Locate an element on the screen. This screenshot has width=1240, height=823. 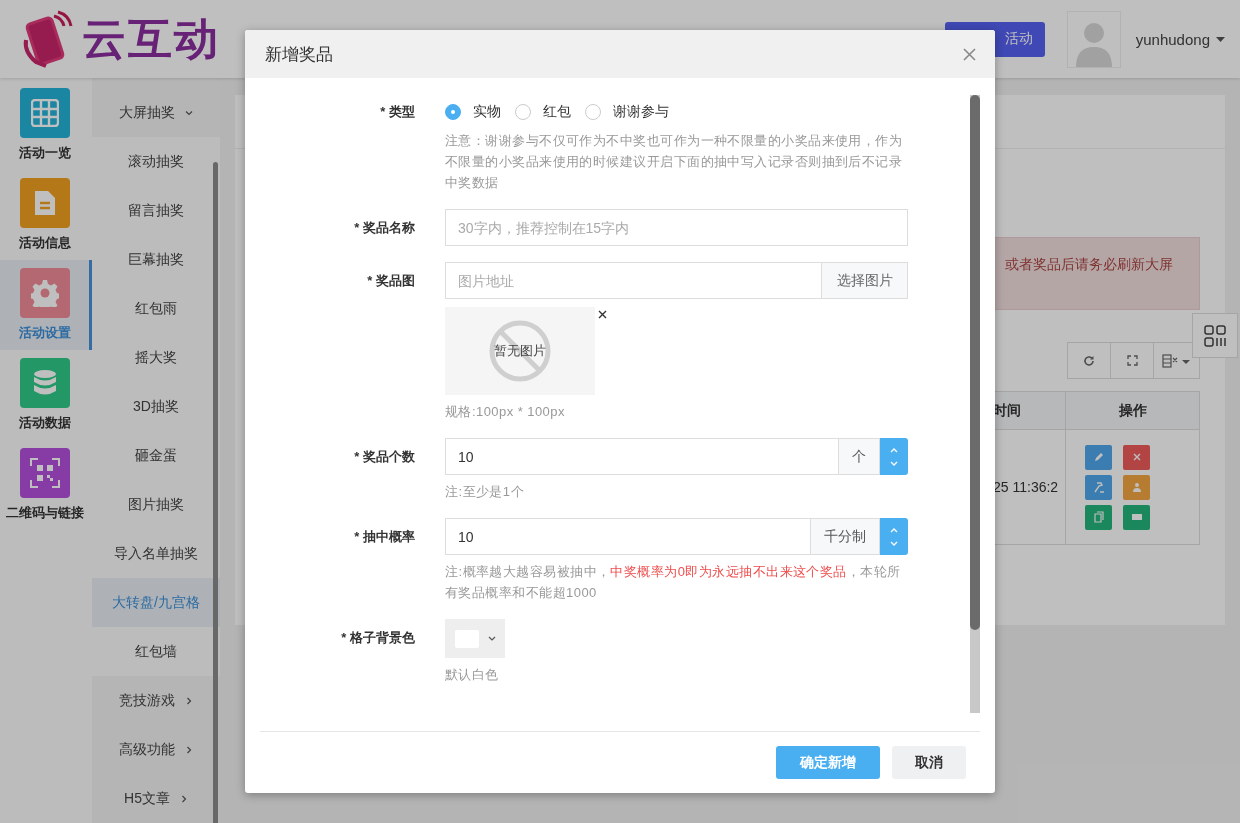
sidebar-label: 二维码与链接 is located at coordinates (44, 513).